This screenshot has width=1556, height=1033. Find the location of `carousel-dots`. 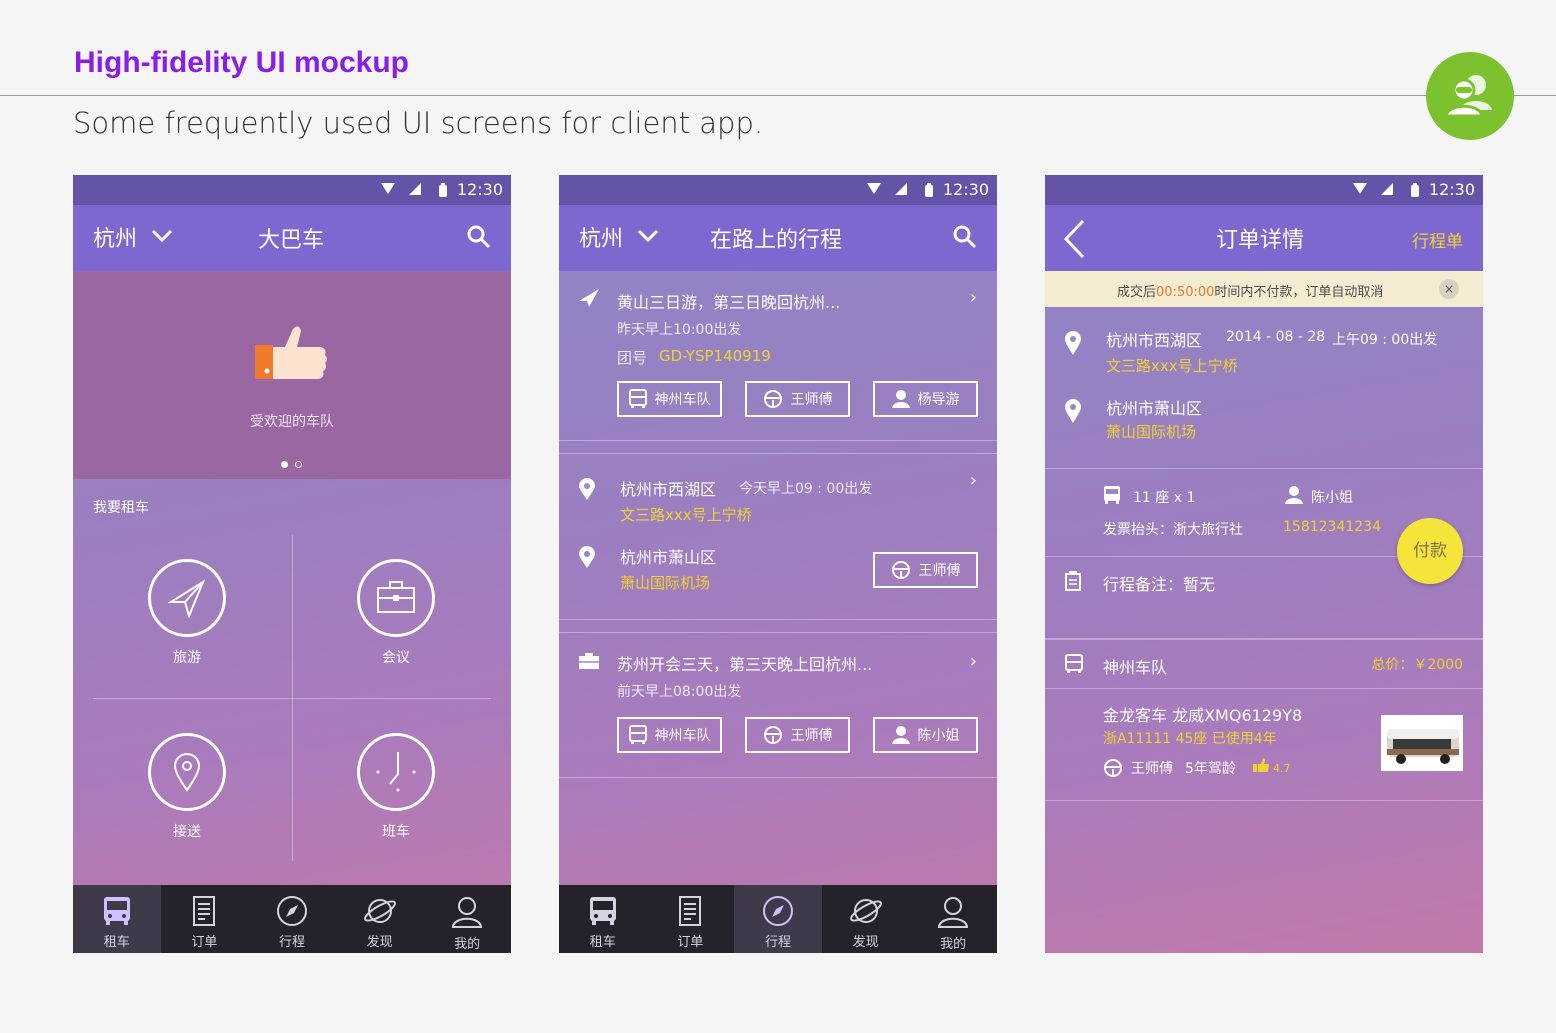

carousel-dots is located at coordinates (295, 462).